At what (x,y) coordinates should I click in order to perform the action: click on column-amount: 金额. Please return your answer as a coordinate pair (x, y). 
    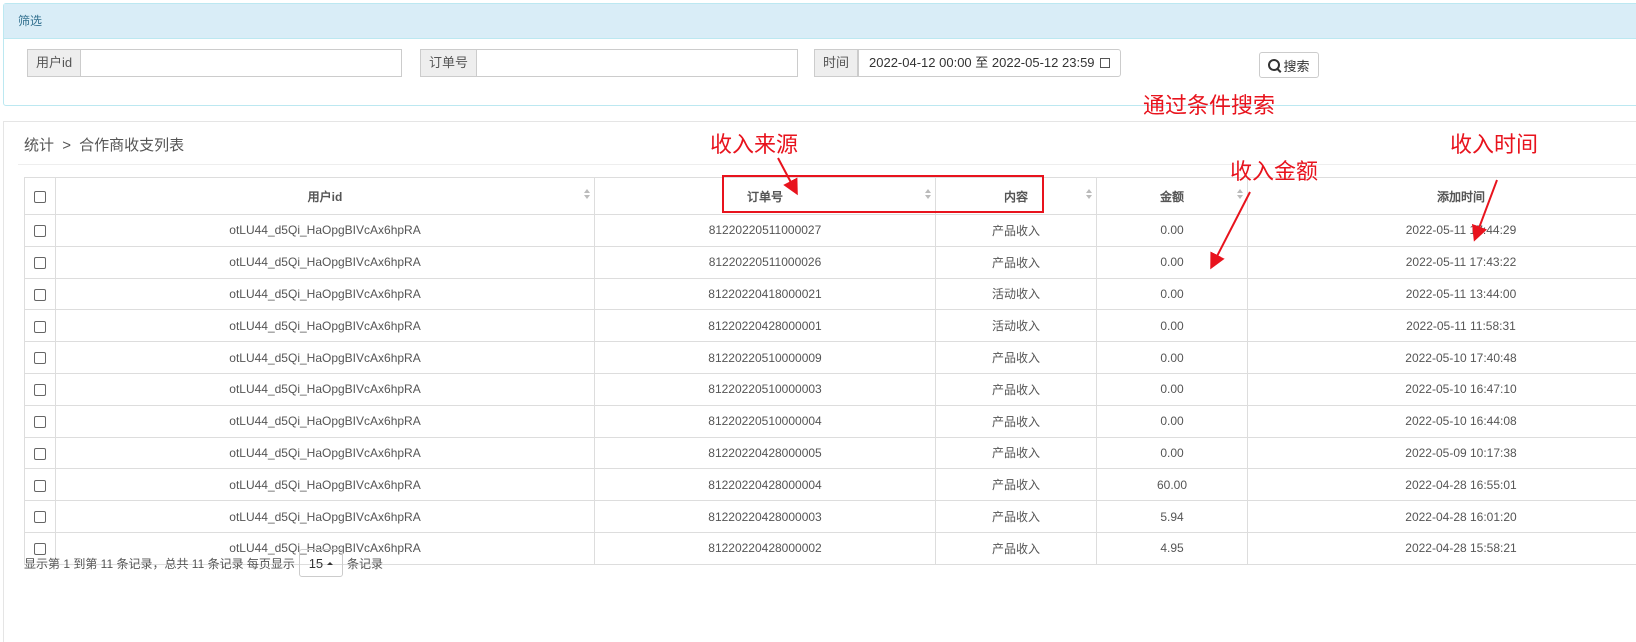
    Looking at the image, I should click on (1172, 196).